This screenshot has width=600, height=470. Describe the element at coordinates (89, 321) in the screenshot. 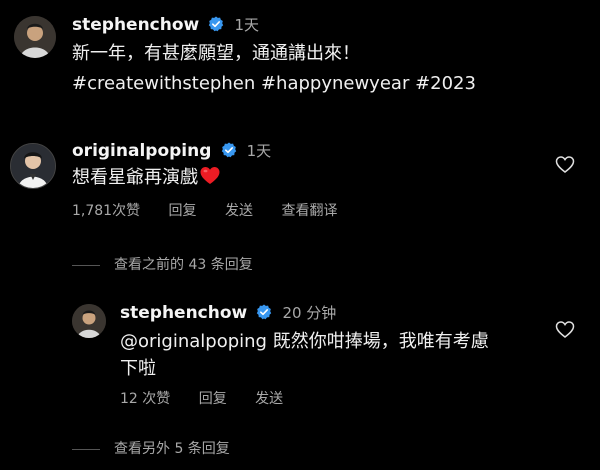

I see `reply-avatar` at that location.